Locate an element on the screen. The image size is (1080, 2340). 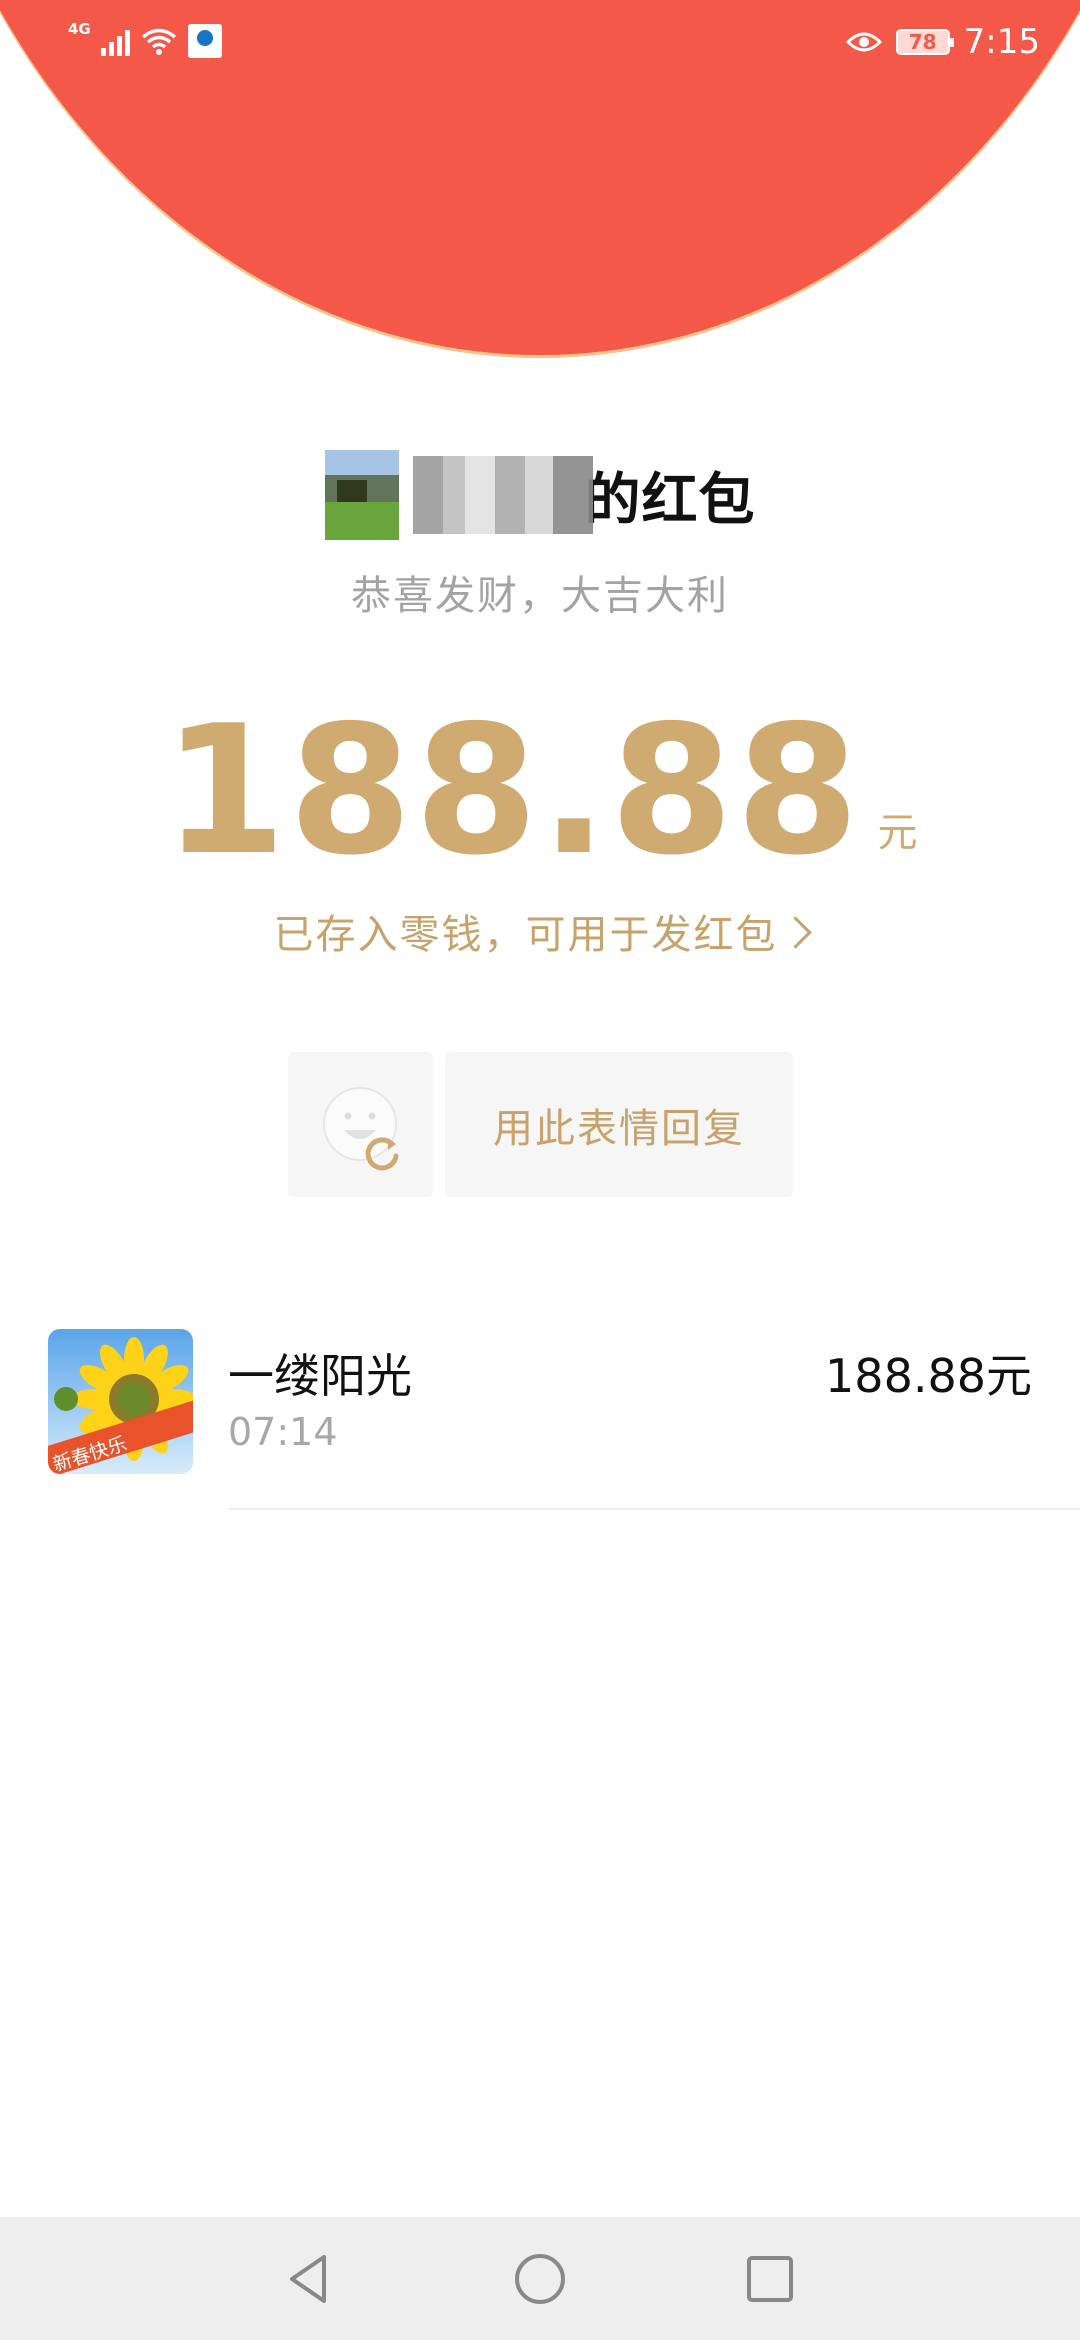
nav-home-button is located at coordinates (540, 2279).